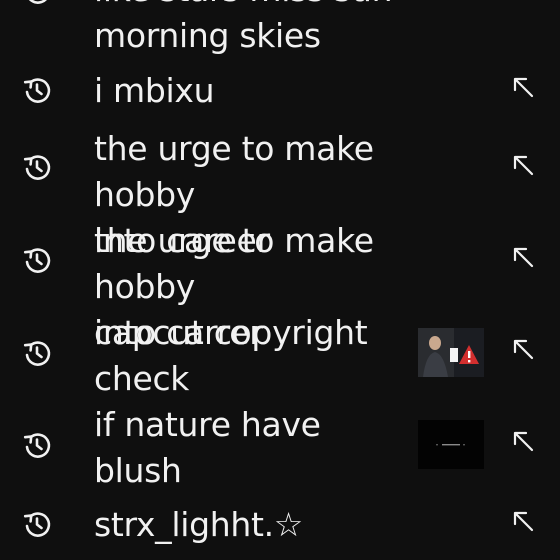  I want to click on history-query-text: like stars miss sun morning skies, so click(243, 27).